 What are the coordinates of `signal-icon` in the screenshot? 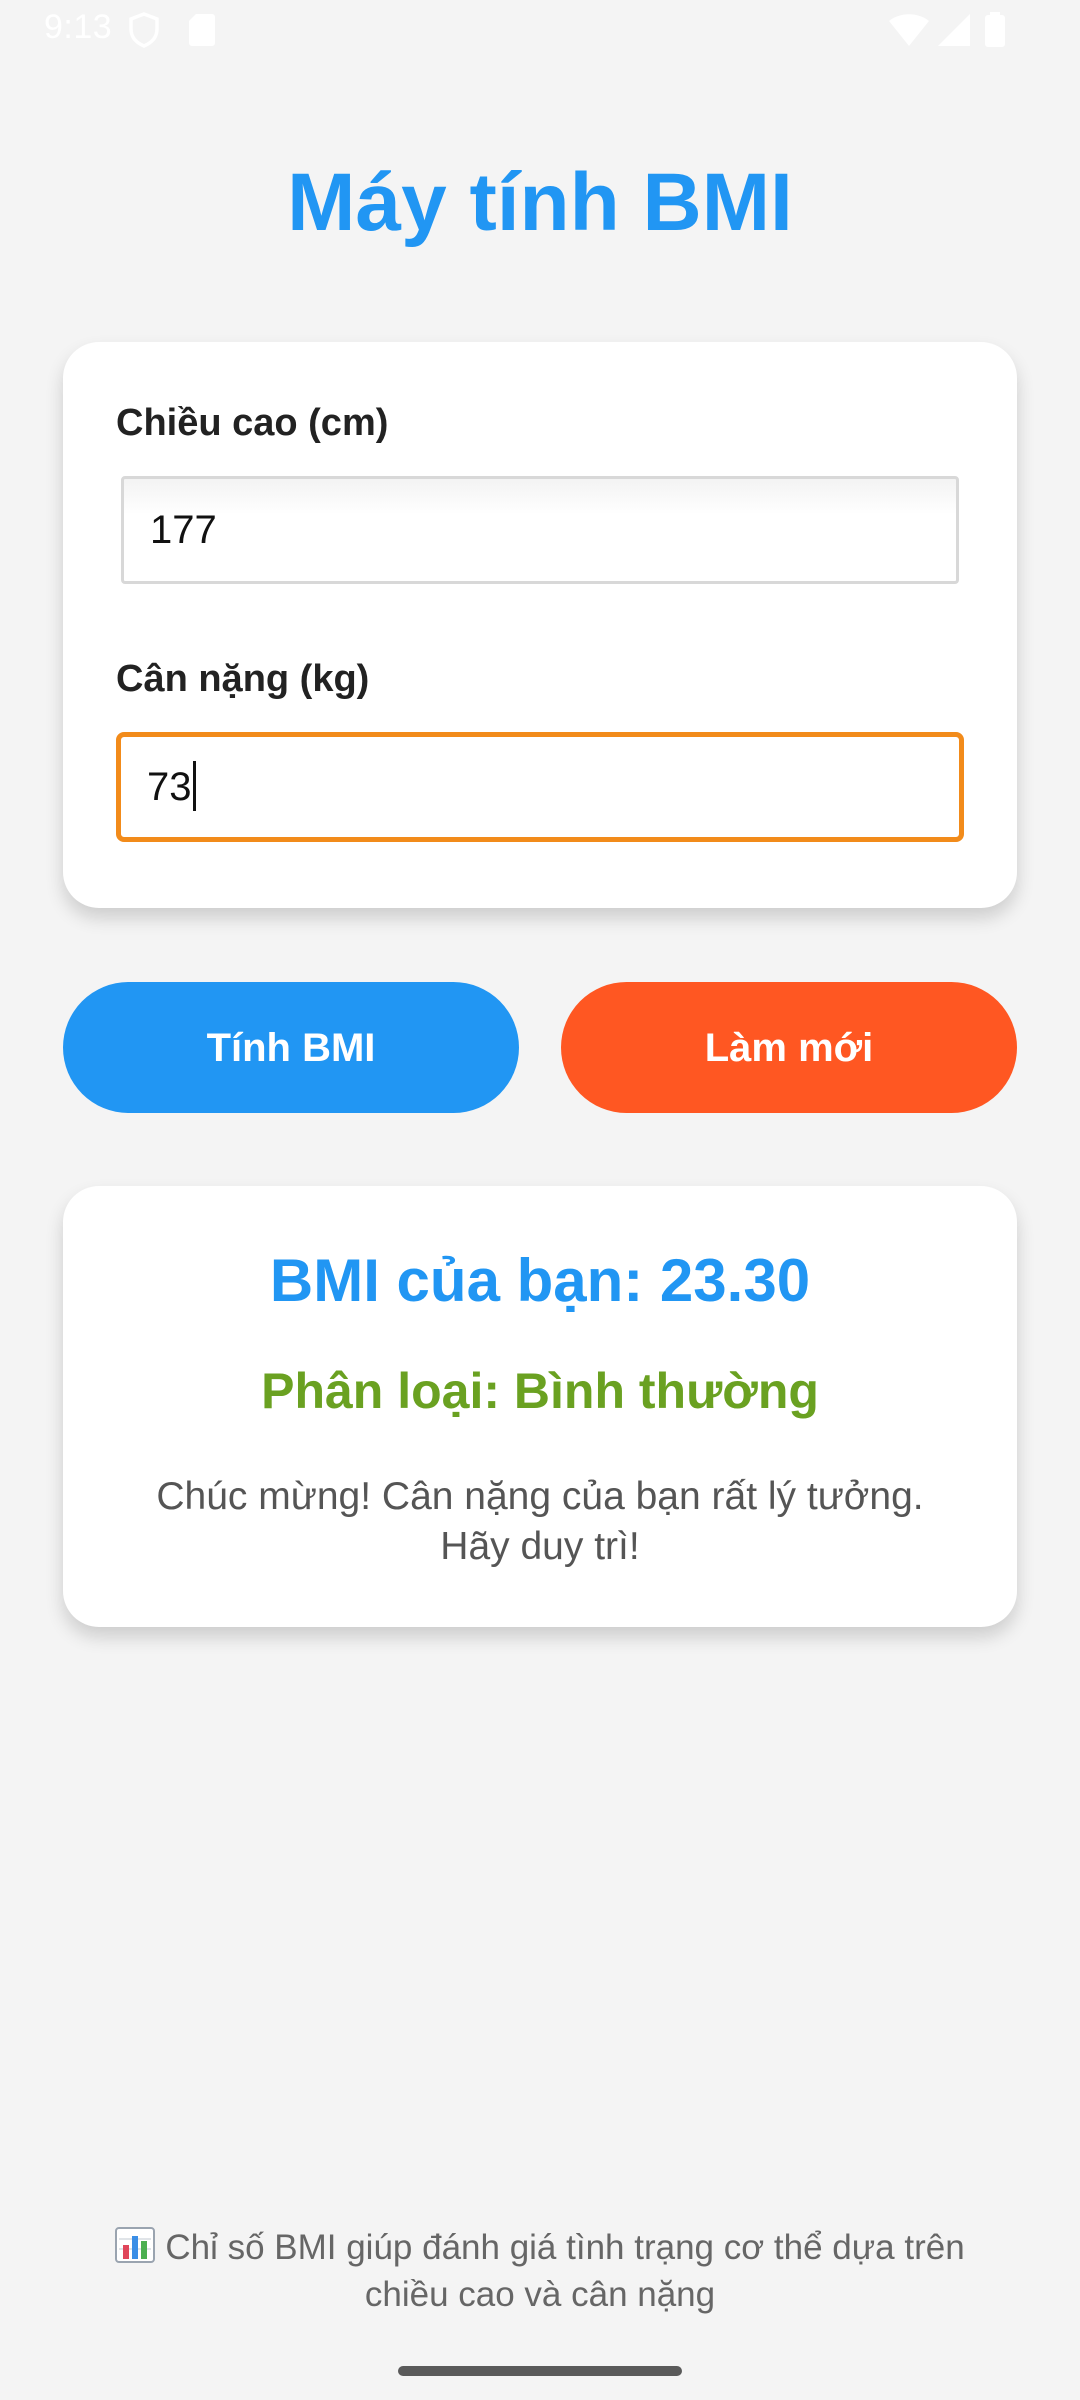 It's located at (954, 32).